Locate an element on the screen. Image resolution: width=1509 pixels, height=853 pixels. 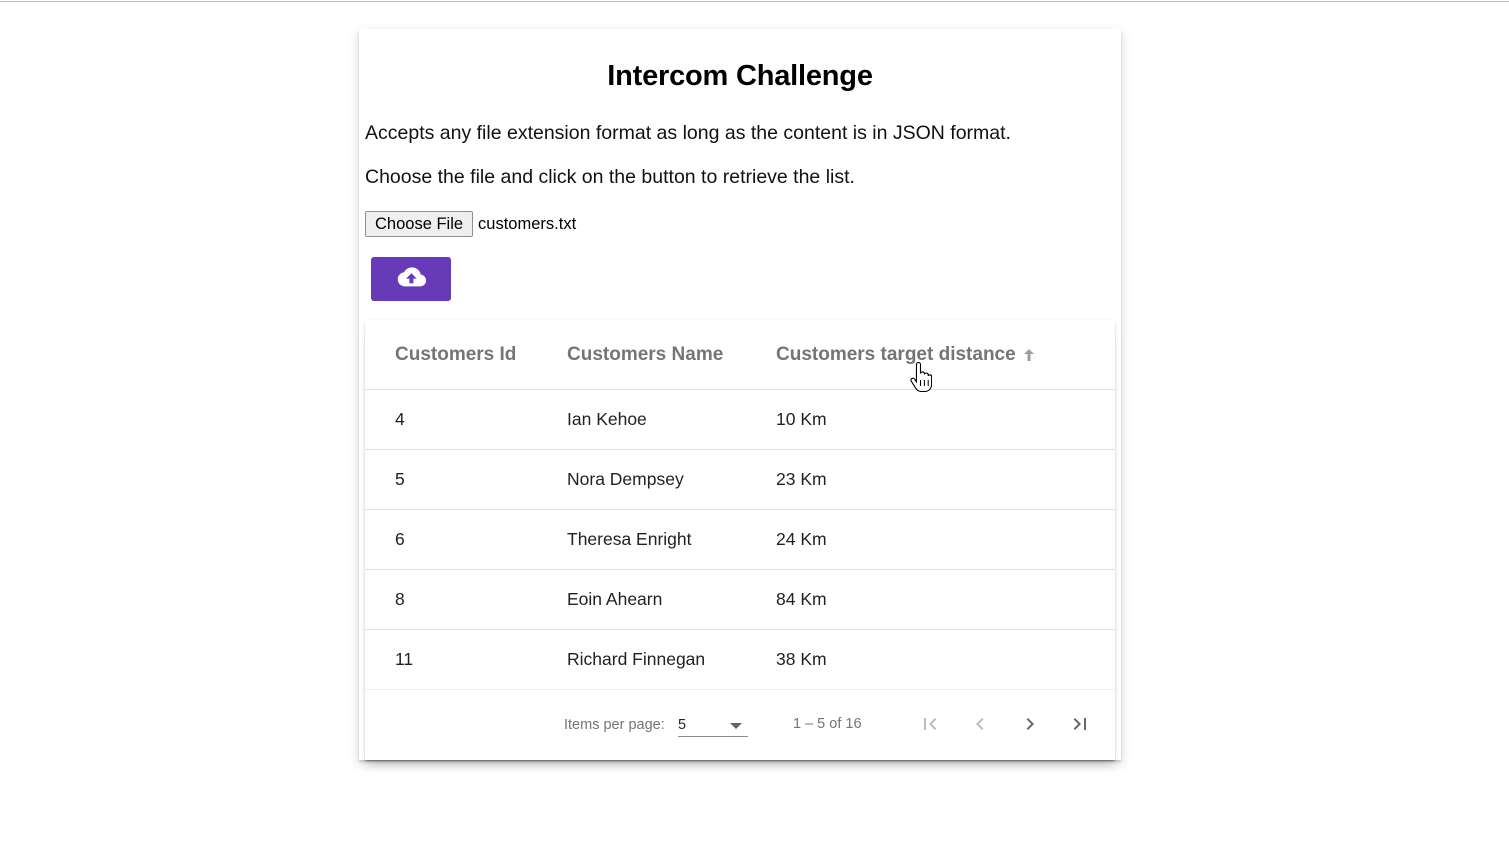
table-row: 6 Theresa Enright 24 Km is located at coordinates (740, 540).